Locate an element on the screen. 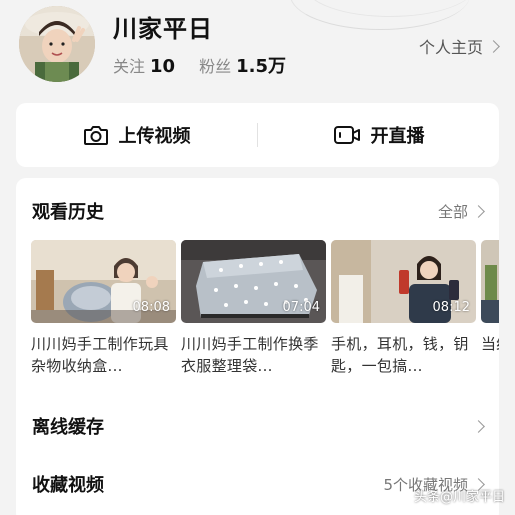 Image resolution: width=515 pixels, height=515 pixels. history-video-item: 当结 is located at coordinates (490, 308).